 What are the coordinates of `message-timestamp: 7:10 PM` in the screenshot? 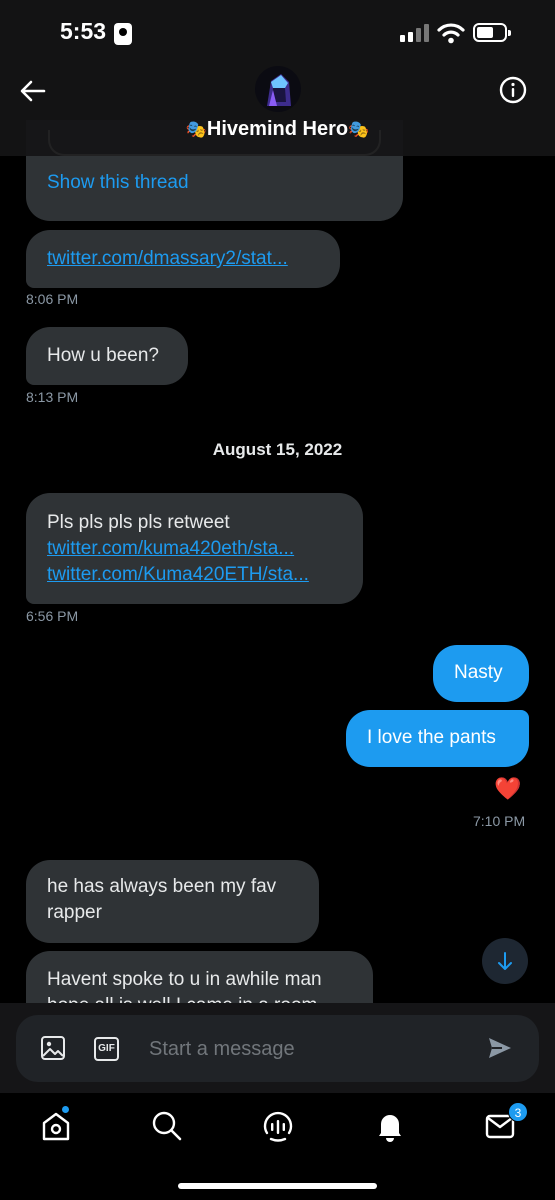 It's located at (499, 821).